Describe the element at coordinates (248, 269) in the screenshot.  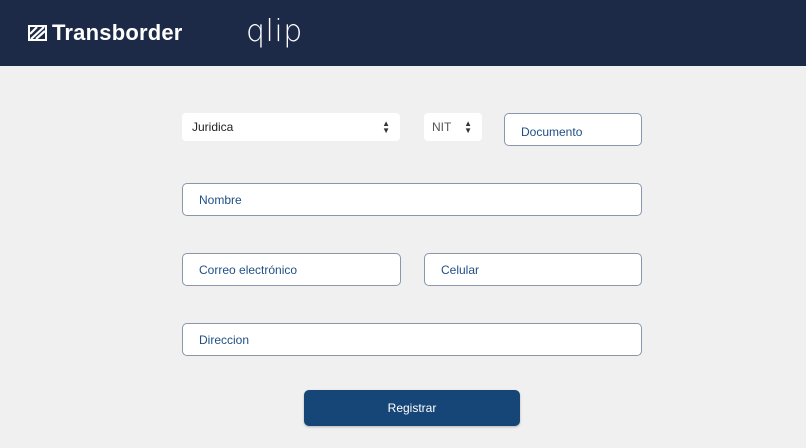
I see `correo-placeholder: Correo electrónico` at that location.